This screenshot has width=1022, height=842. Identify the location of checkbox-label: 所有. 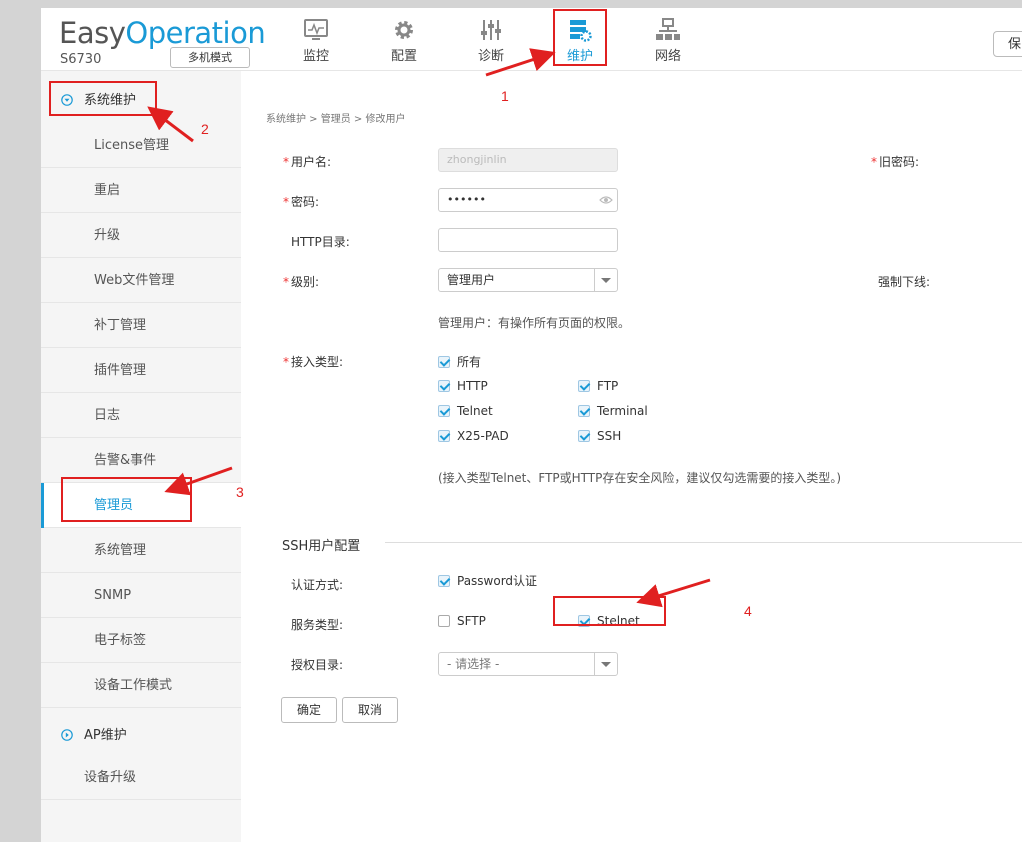
(469, 362).